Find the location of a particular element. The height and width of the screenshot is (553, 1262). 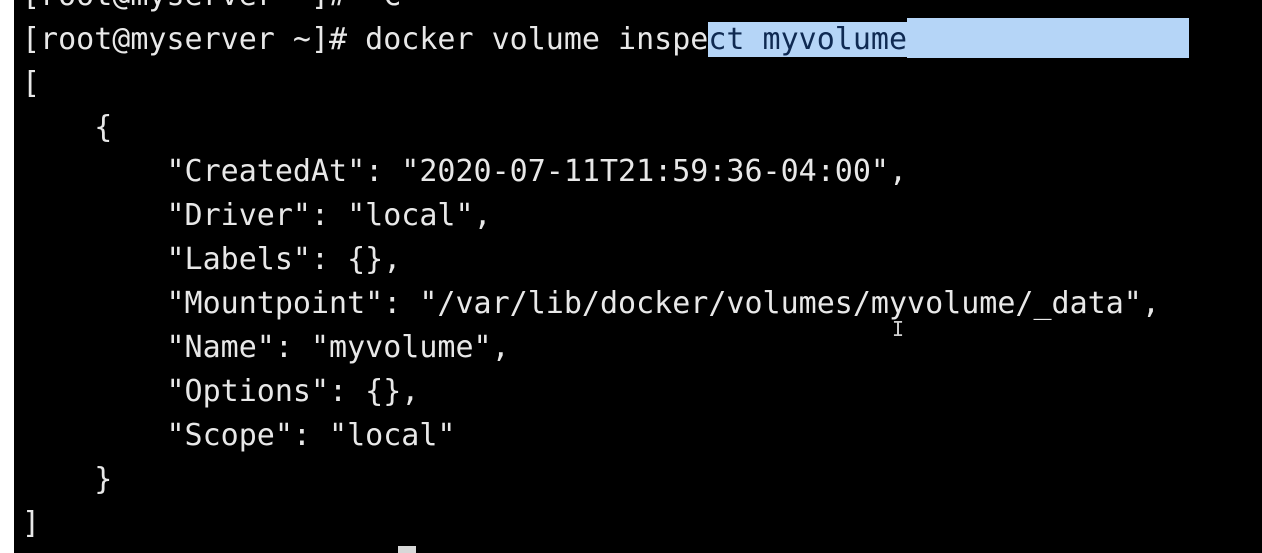

selected-text: ct myvolume is located at coordinates (808, 39).